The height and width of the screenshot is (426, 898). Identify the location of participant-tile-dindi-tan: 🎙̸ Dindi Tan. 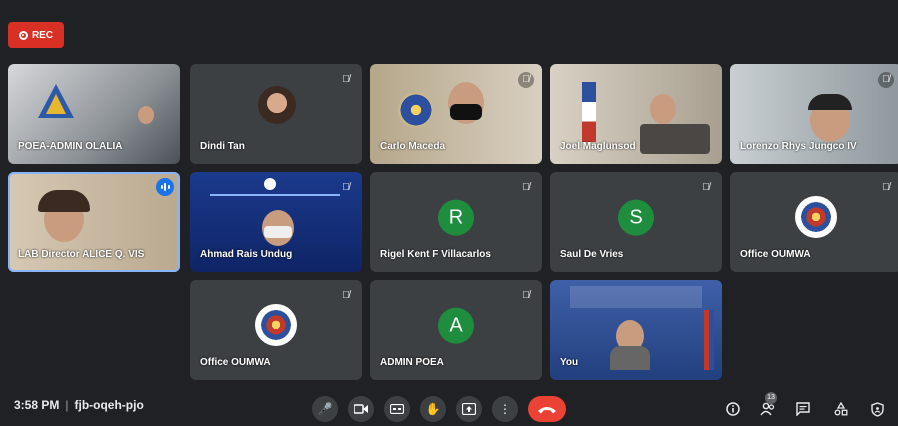
(276, 114).